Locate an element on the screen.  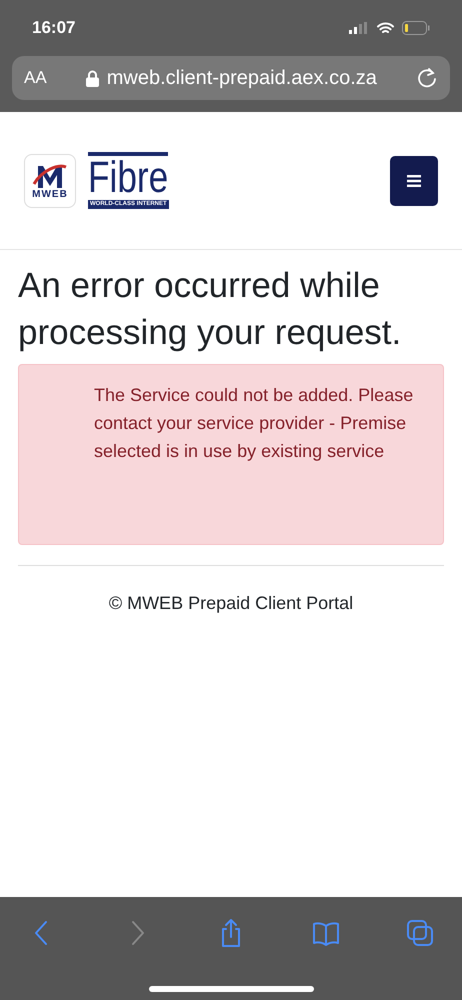
tabs-icon is located at coordinates (420, 933).